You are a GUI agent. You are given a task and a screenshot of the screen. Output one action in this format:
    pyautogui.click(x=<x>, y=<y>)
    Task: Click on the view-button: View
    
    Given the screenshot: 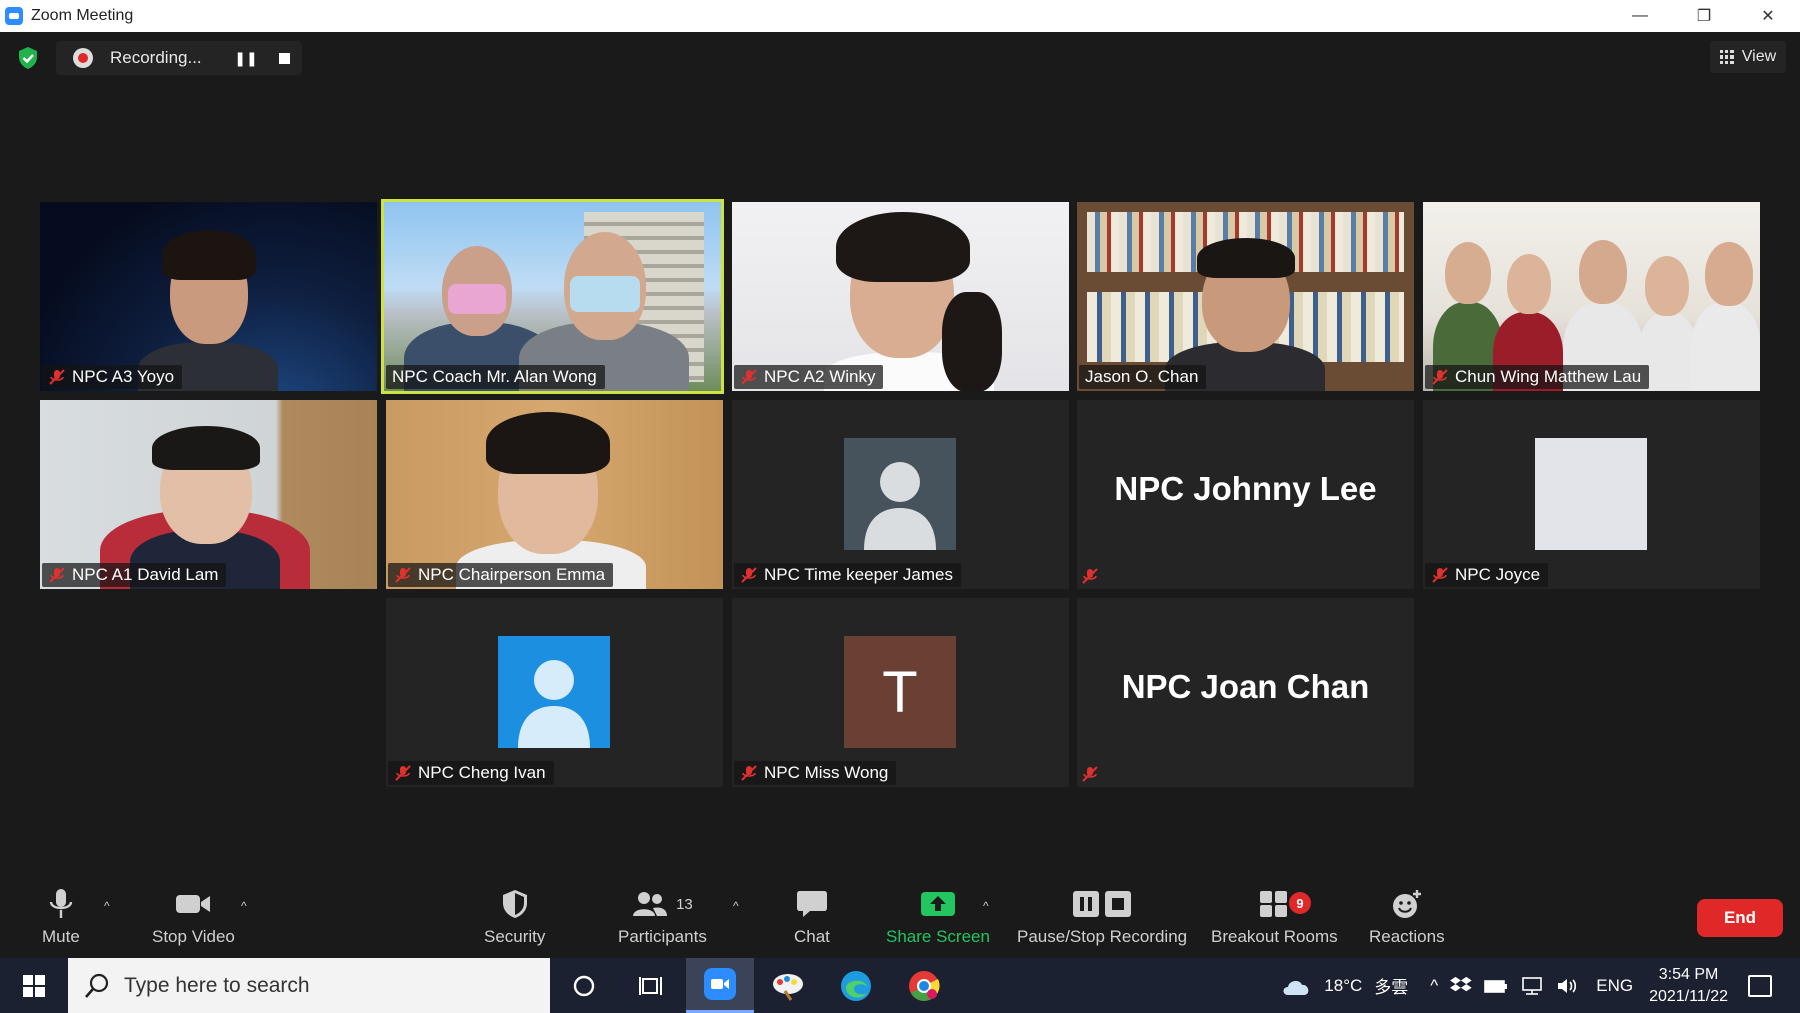 What is the action you would take?
    pyautogui.click(x=1748, y=57)
    